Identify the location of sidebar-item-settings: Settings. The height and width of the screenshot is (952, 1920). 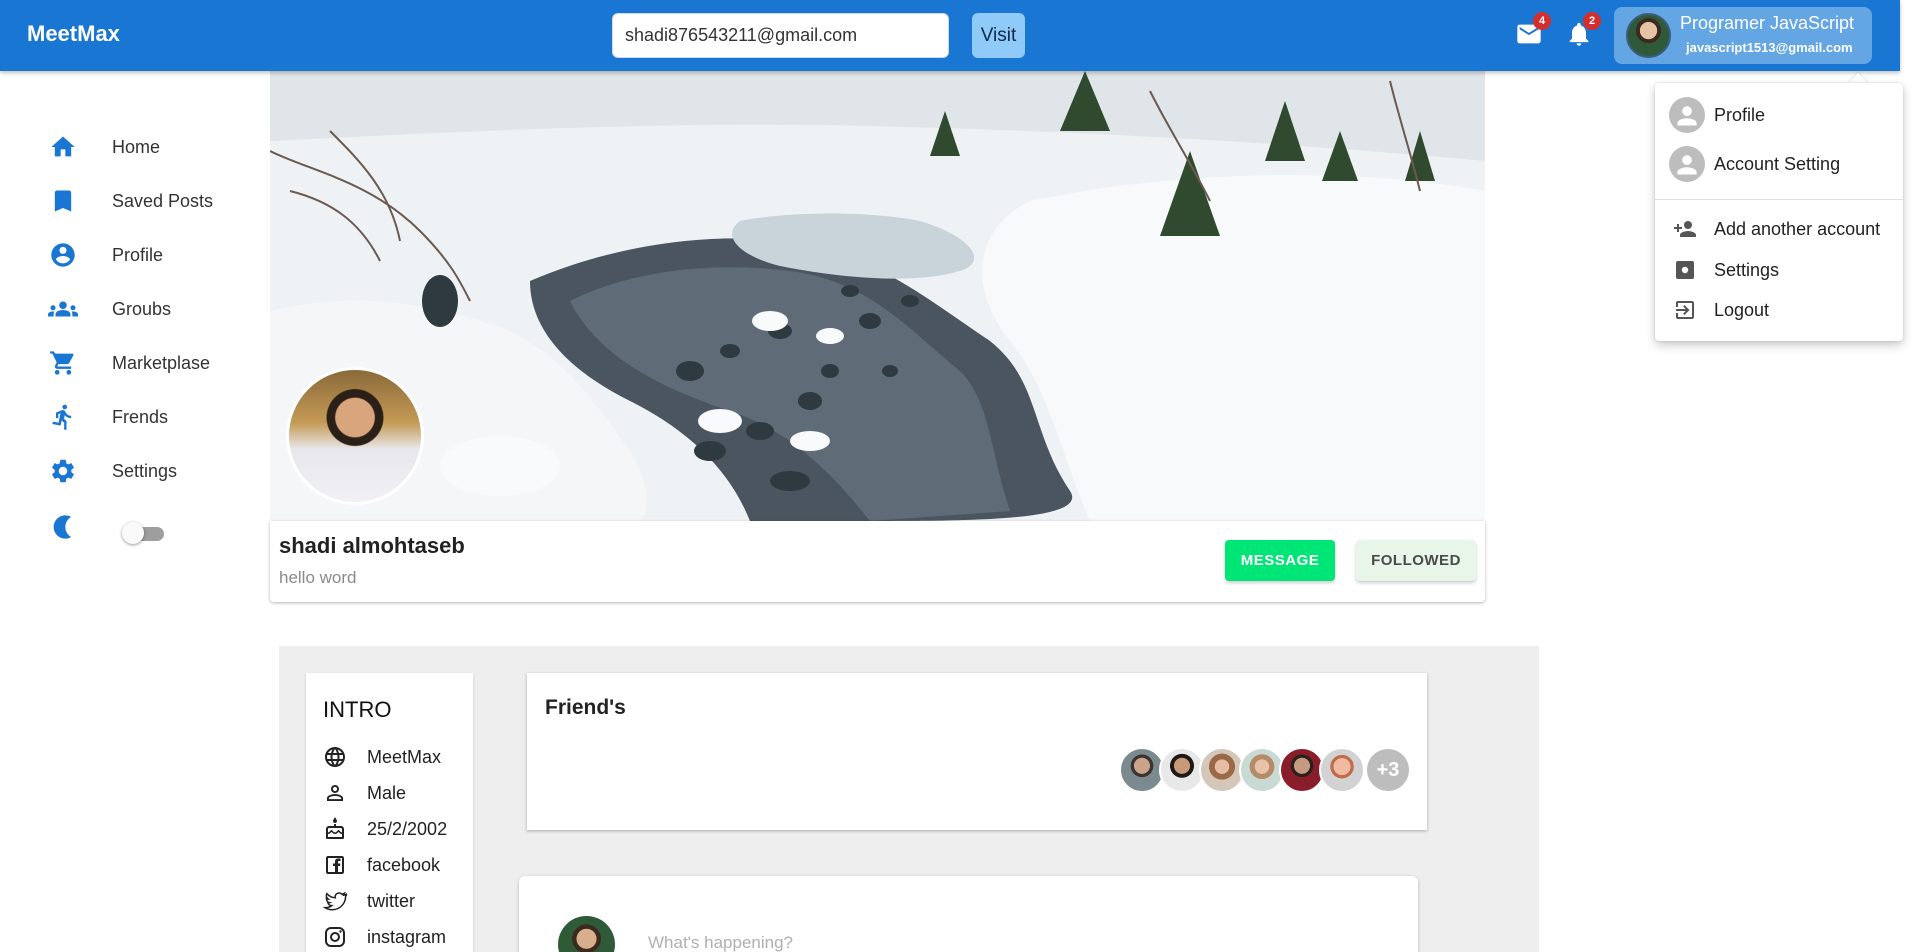
(148, 471).